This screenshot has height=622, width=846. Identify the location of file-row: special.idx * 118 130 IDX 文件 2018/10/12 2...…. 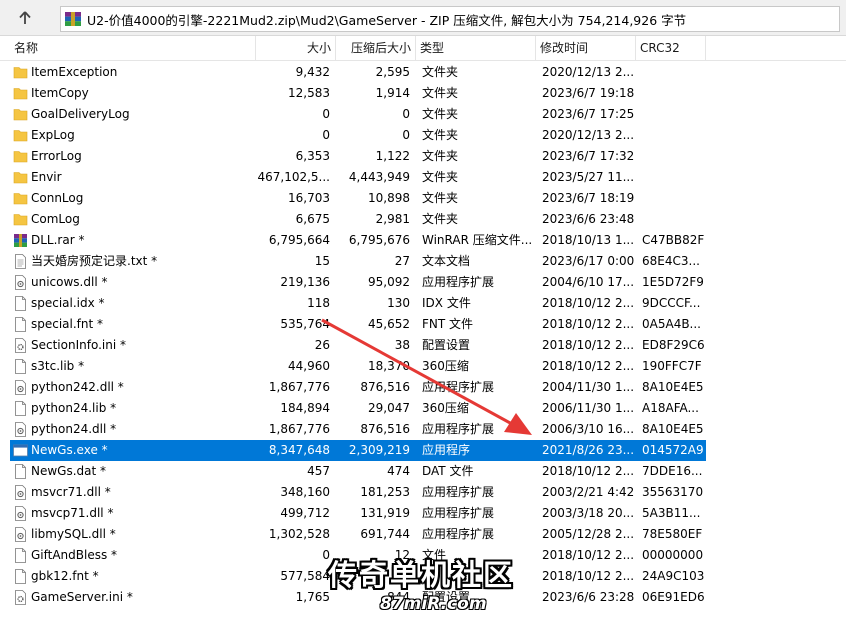
(358, 303).